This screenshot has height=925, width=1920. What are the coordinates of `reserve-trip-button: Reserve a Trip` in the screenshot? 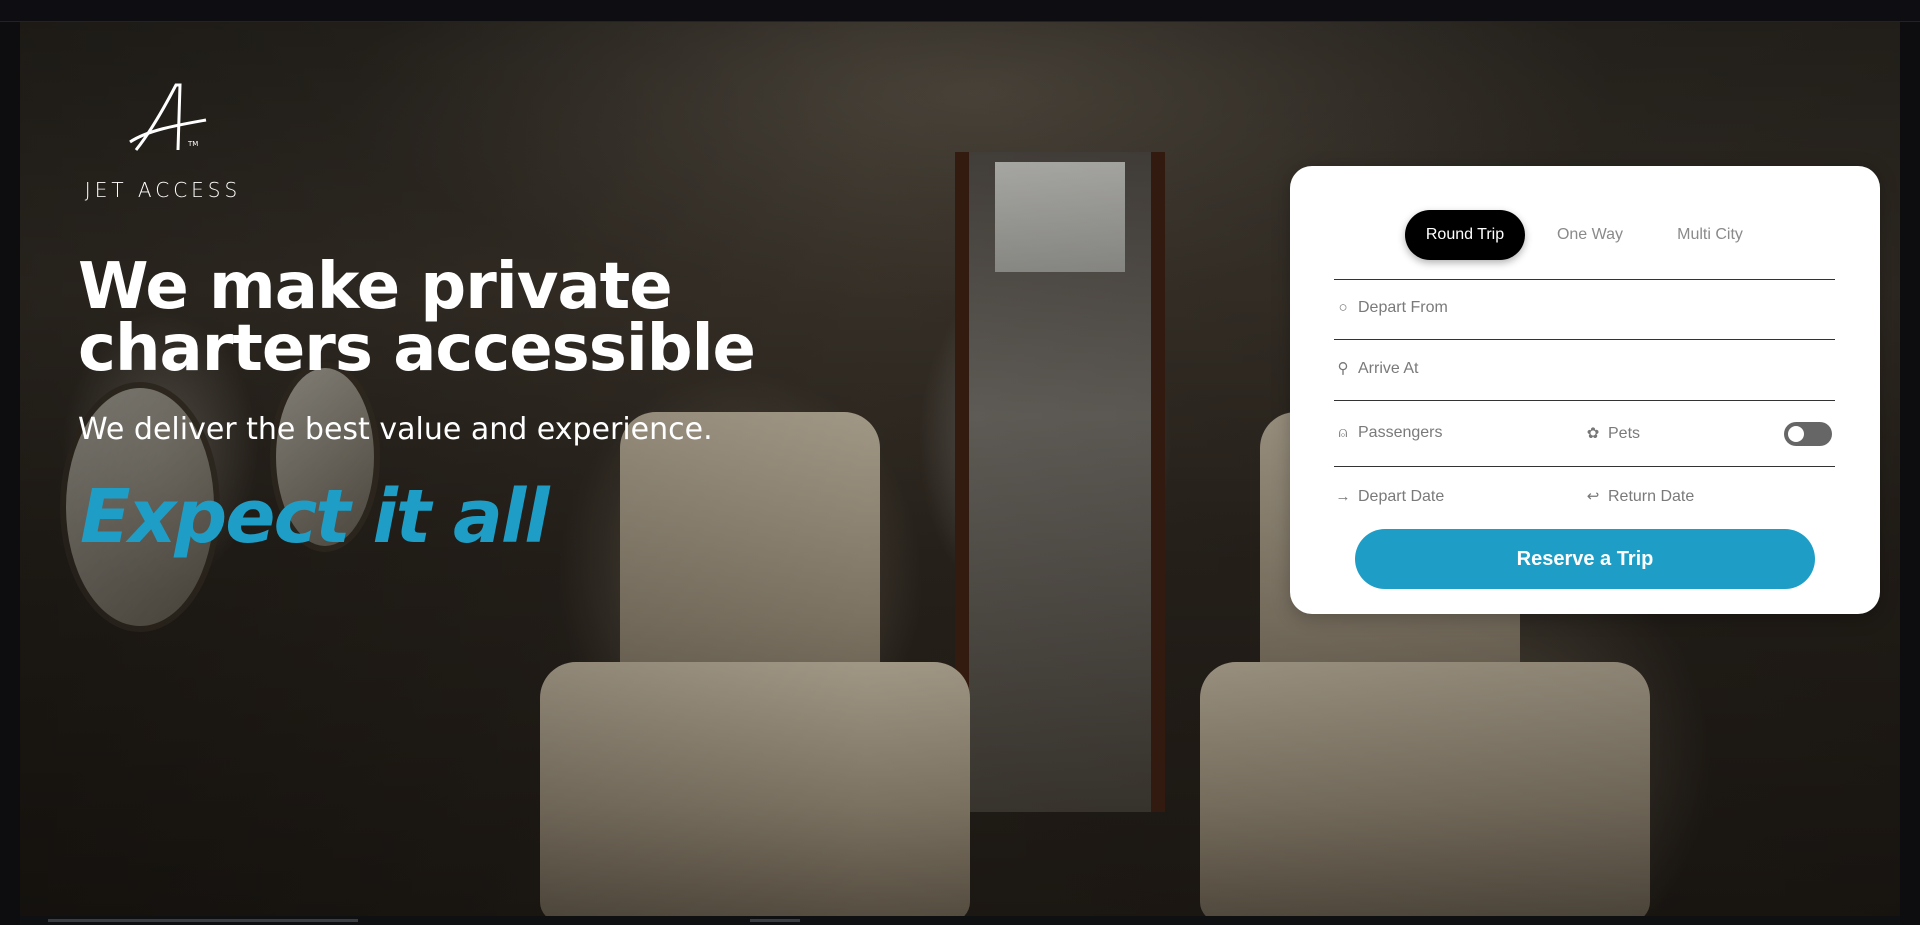 It's located at (1585, 559).